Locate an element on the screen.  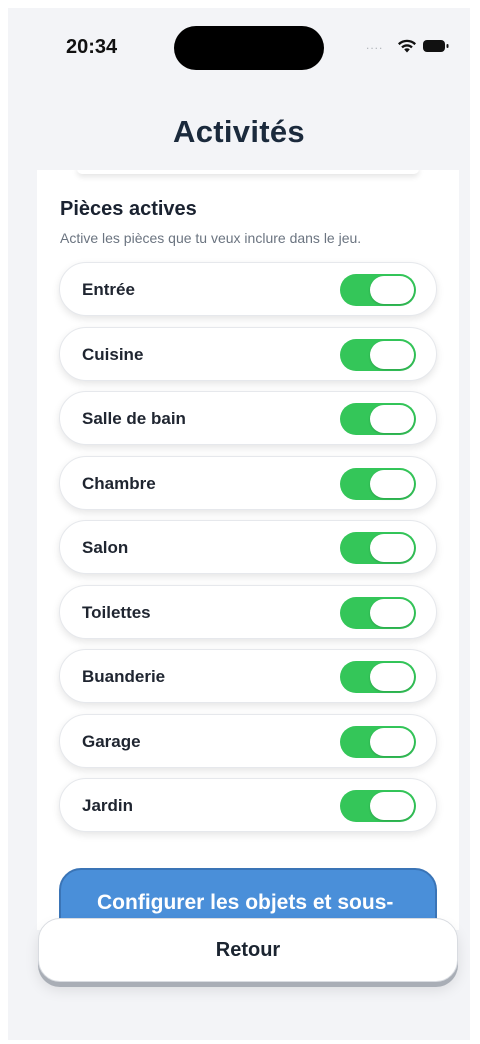
room-row: Entrée is located at coordinates (248, 289).